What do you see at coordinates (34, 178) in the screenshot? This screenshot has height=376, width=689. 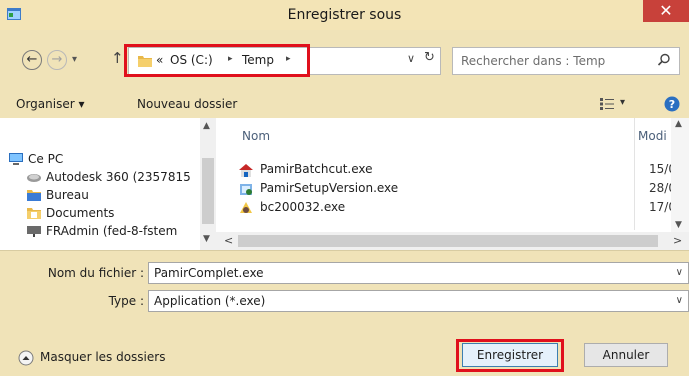 I see `cloud-drive-icon` at bounding box center [34, 178].